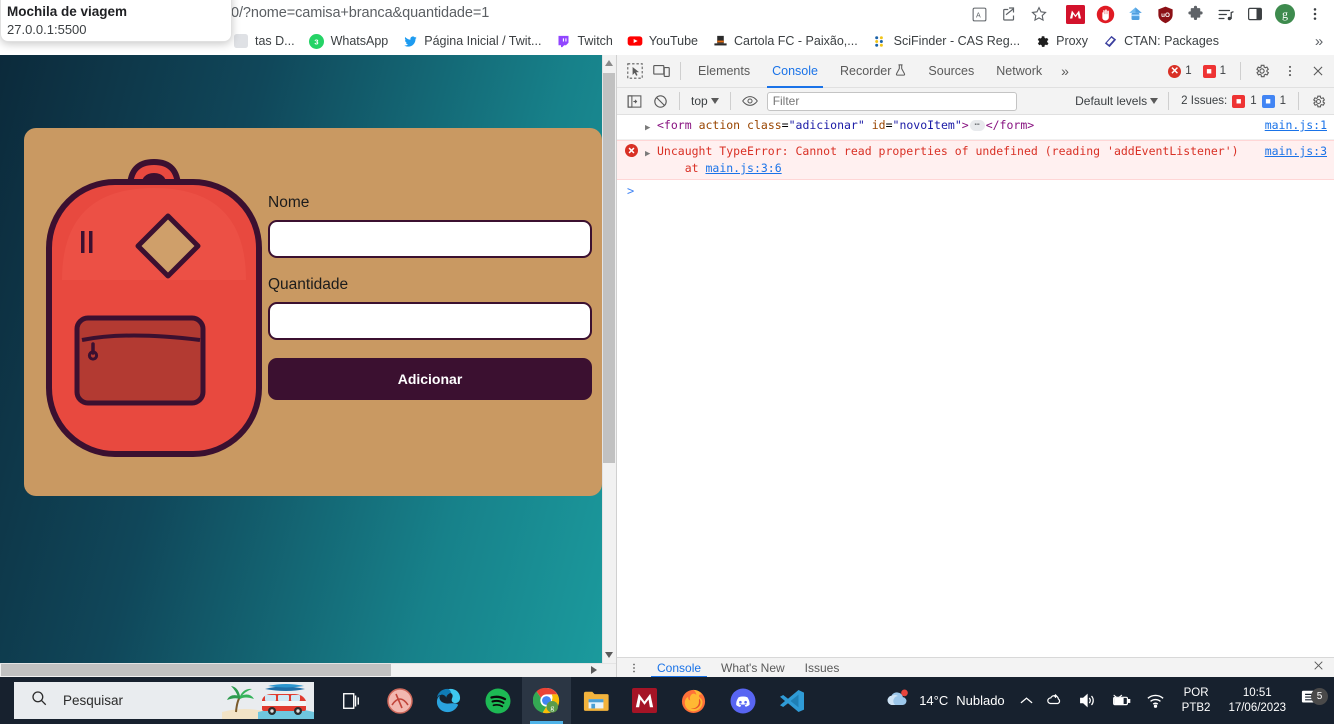 Image resolution: width=1334 pixels, height=724 pixels. I want to click on bookmark-item-ctan: CTAN: Packages, so click(1160, 41).